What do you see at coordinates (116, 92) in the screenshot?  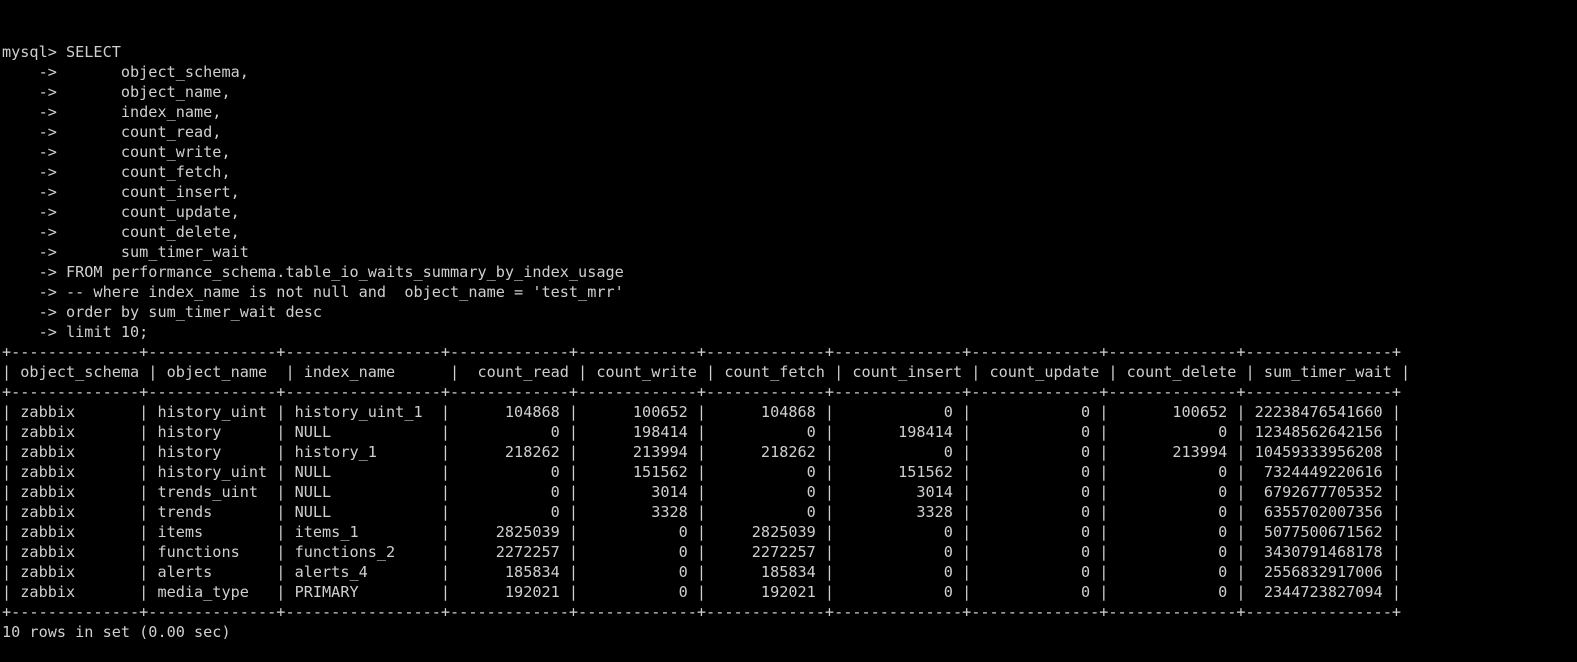 I see `query-continuation-line-2: -> object_name,` at bounding box center [116, 92].